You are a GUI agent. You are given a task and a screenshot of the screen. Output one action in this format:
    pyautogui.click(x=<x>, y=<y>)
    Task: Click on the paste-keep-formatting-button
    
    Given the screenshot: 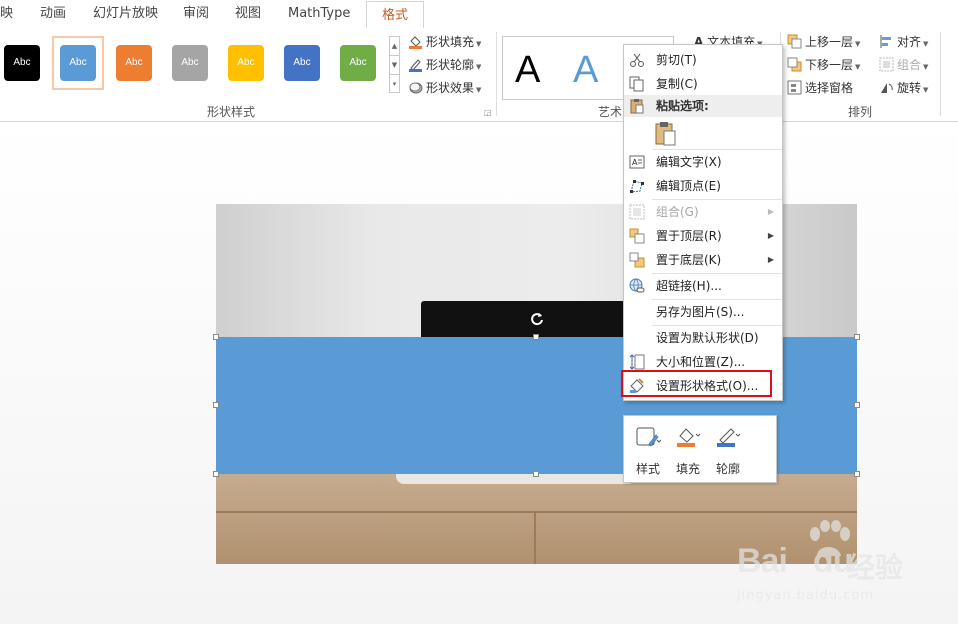 What is the action you would take?
    pyautogui.click(x=666, y=134)
    